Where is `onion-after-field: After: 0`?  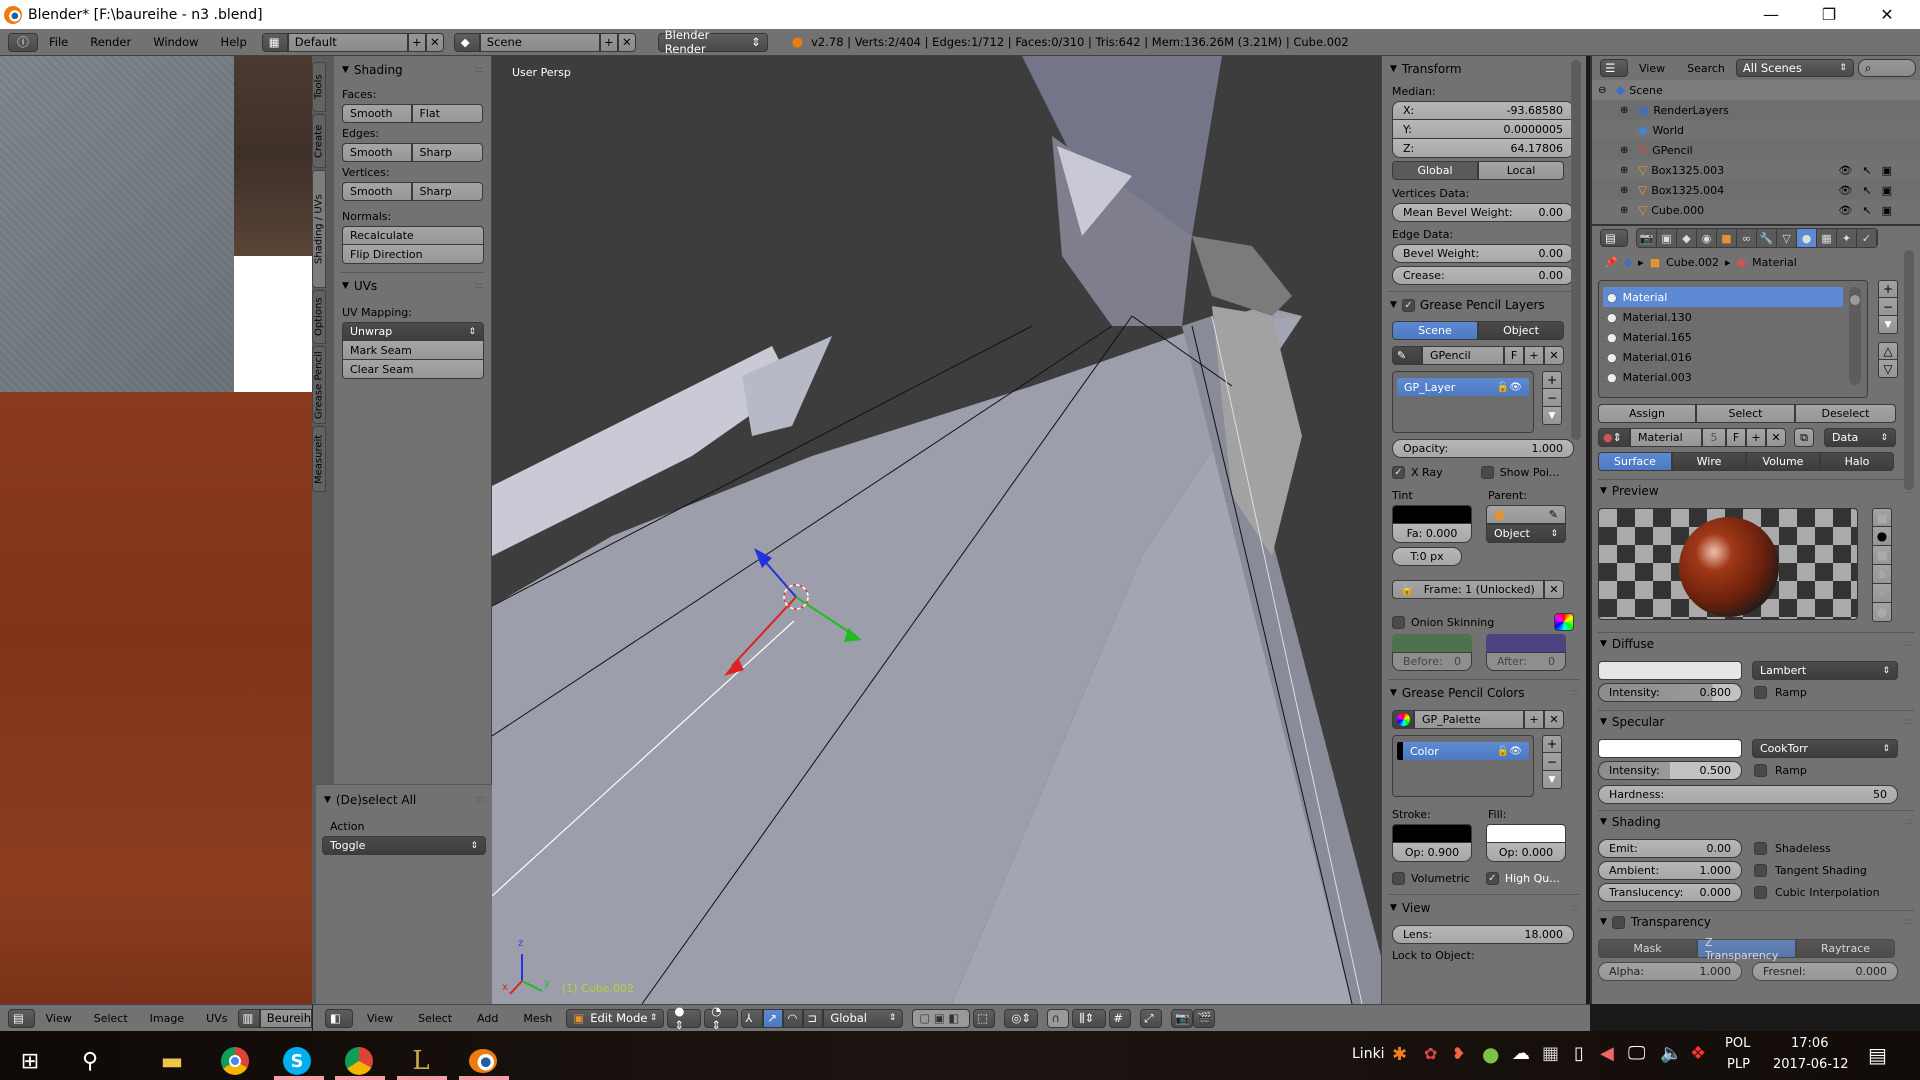 onion-after-field: After: 0 is located at coordinates (1526, 661).